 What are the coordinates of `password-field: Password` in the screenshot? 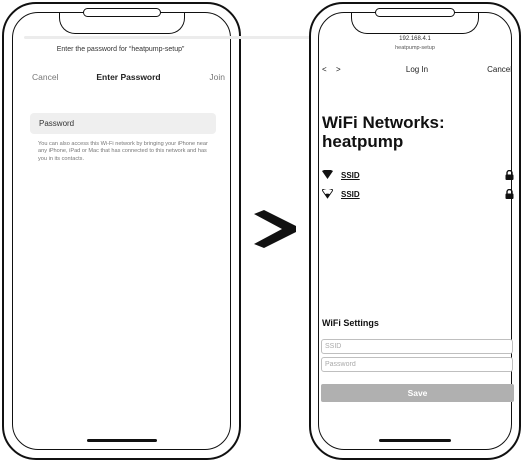 It's located at (123, 123).